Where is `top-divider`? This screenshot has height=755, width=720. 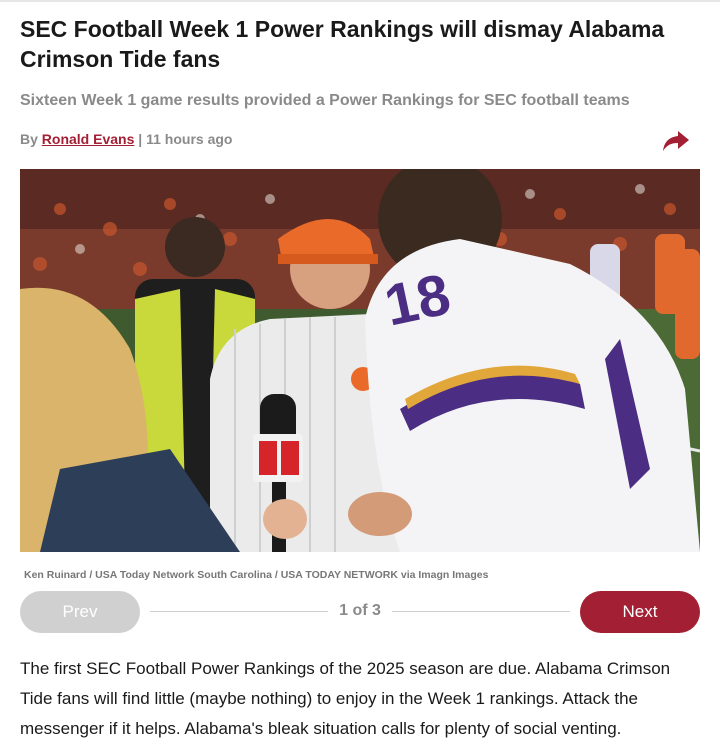 top-divider is located at coordinates (360, 1).